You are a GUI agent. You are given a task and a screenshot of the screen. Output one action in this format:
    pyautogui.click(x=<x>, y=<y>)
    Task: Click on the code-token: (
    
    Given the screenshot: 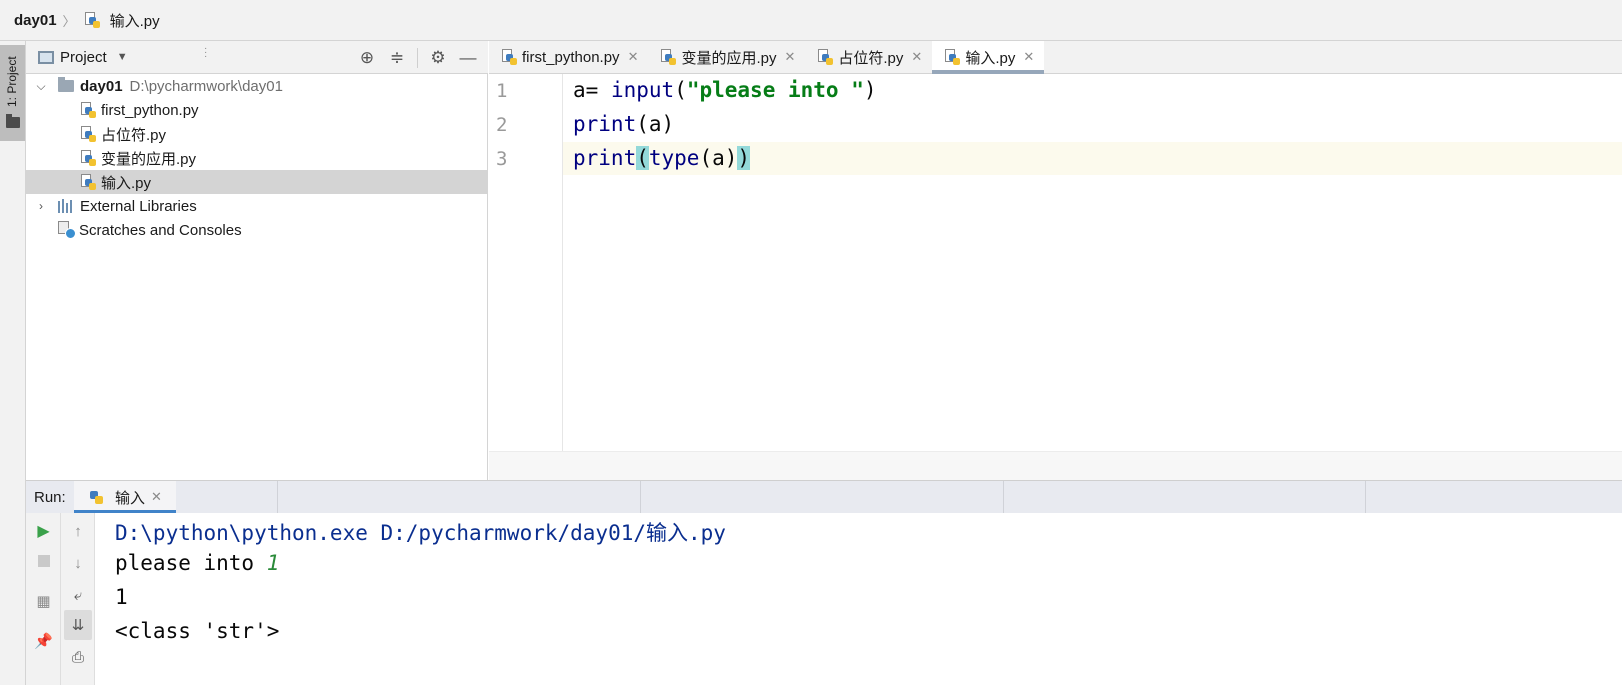 What is the action you would take?
    pyautogui.click(x=680, y=90)
    